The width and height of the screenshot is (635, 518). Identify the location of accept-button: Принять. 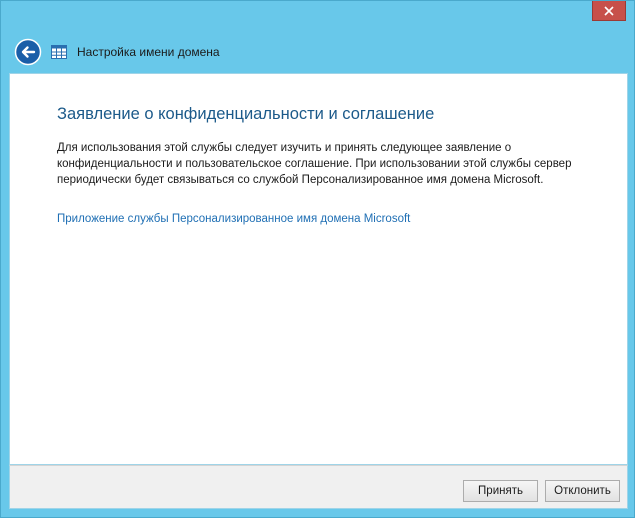
(500, 491).